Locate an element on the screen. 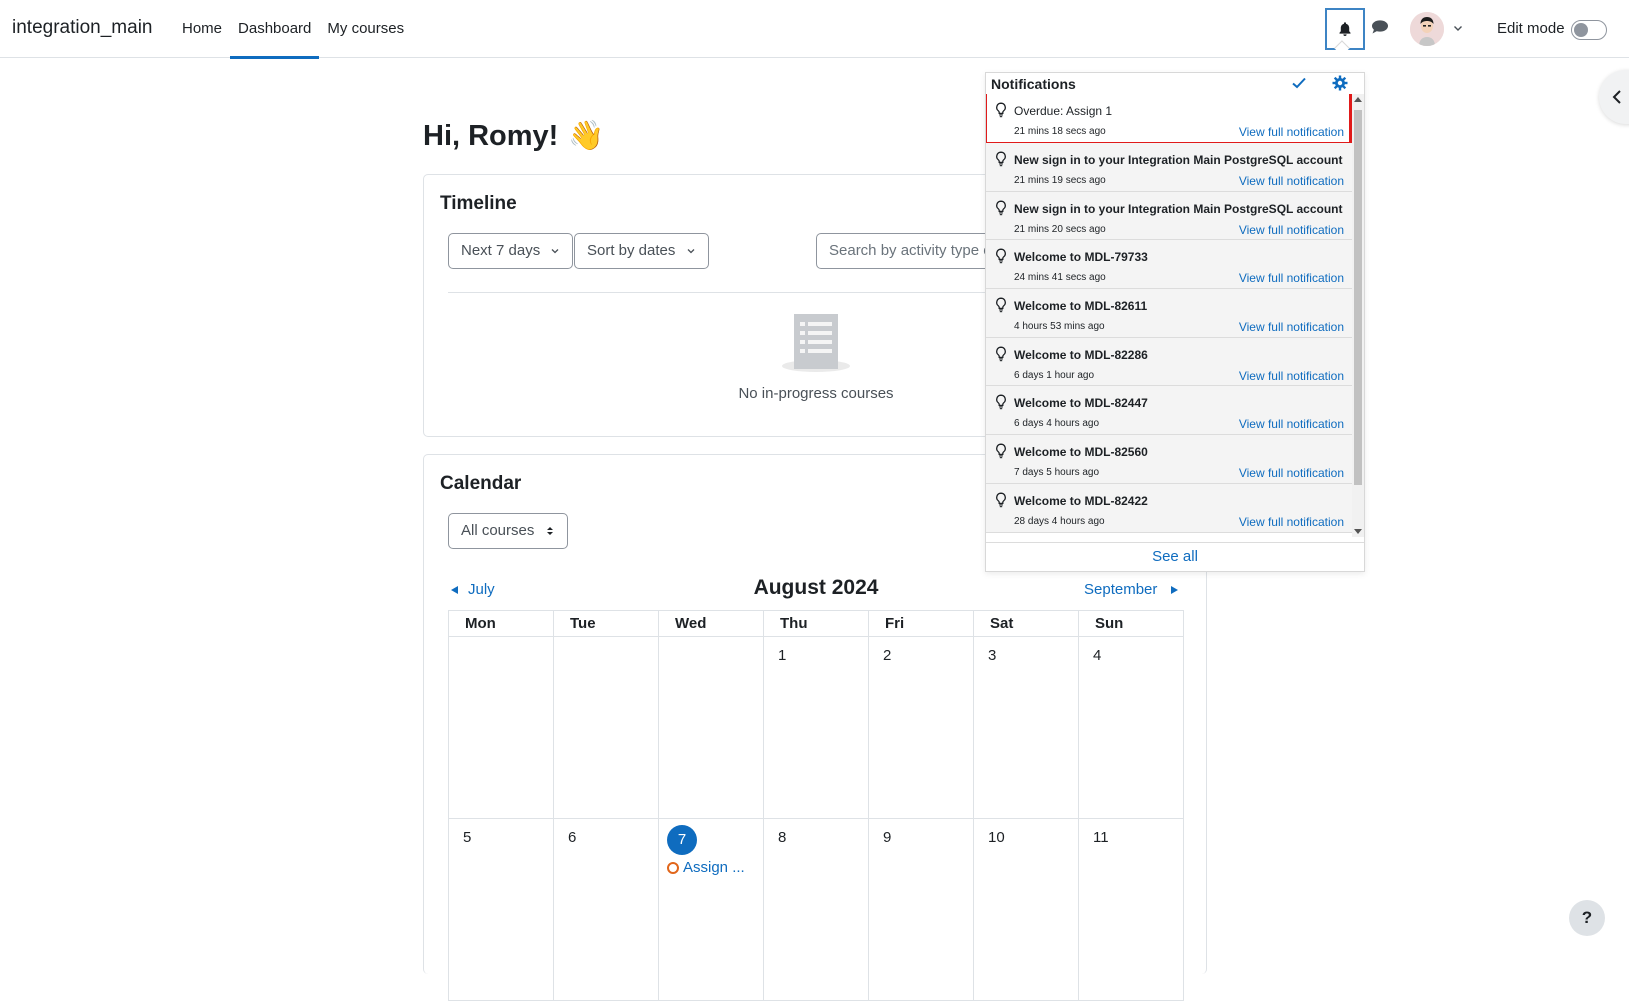 This screenshot has width=1629, height=1001. chat-bubble-icon is located at coordinates (1380, 27).